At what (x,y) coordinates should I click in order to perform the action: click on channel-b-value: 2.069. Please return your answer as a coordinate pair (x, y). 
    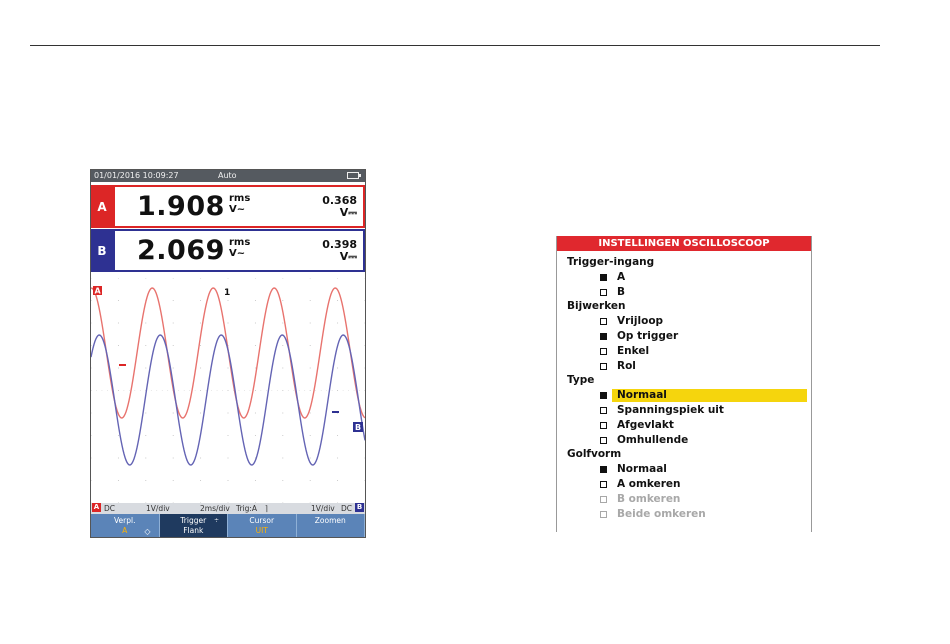
    Looking at the image, I should click on (181, 250).